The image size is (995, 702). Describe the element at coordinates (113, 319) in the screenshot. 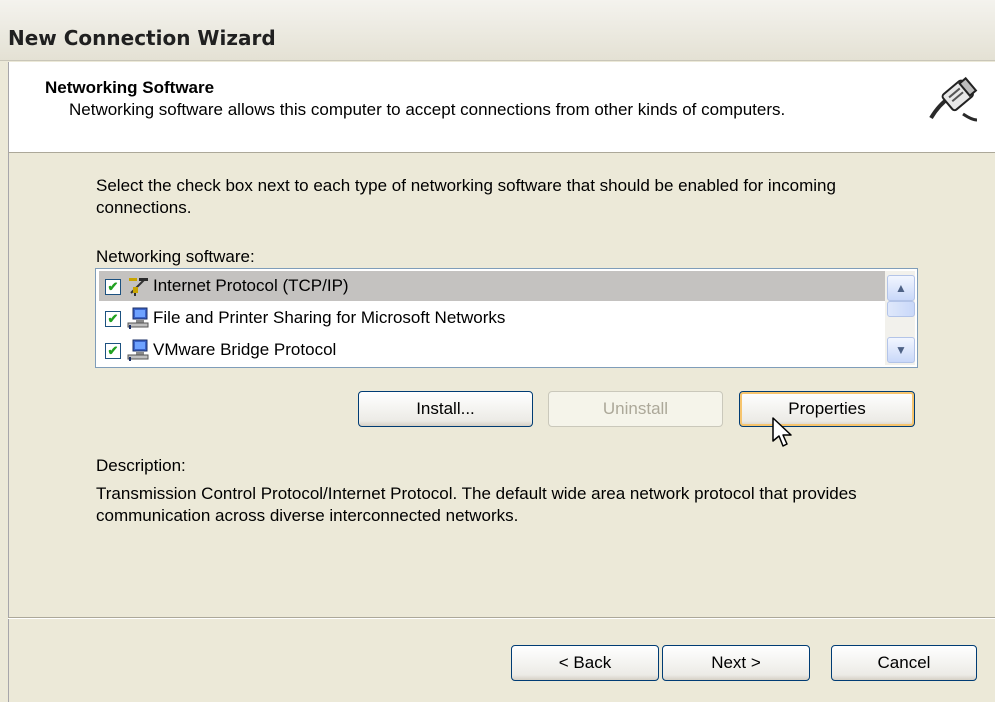

I see `checkbox-file-printer-sharing: ✔` at that location.